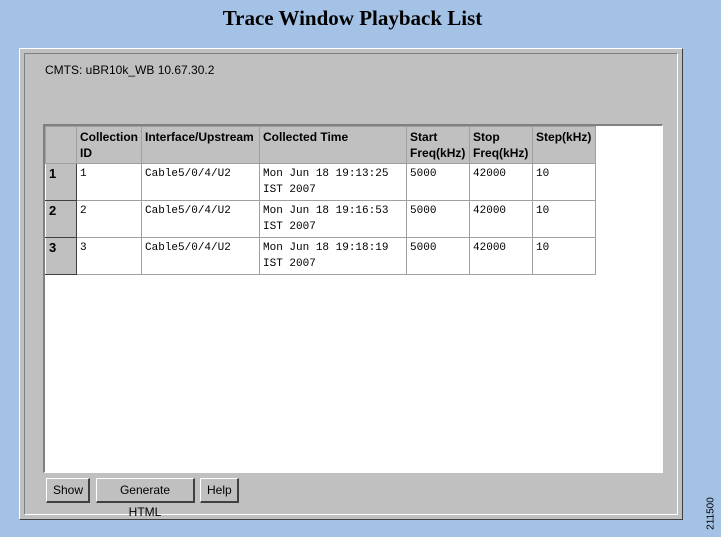 The image size is (721, 537). What do you see at coordinates (333, 219) in the screenshot?
I see `collected-time-cell: Mon Jun 18 19:16:53 IST 2007` at bounding box center [333, 219].